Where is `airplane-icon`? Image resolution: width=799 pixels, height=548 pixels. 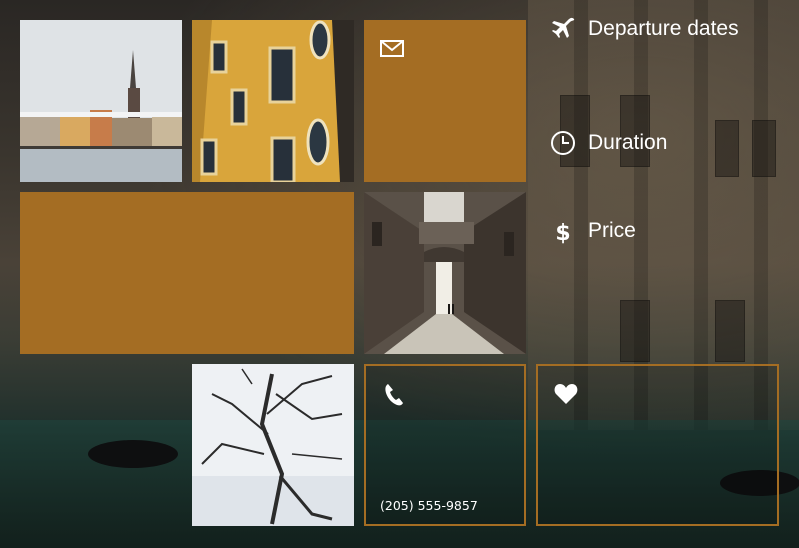 airplane-icon is located at coordinates (563, 29).